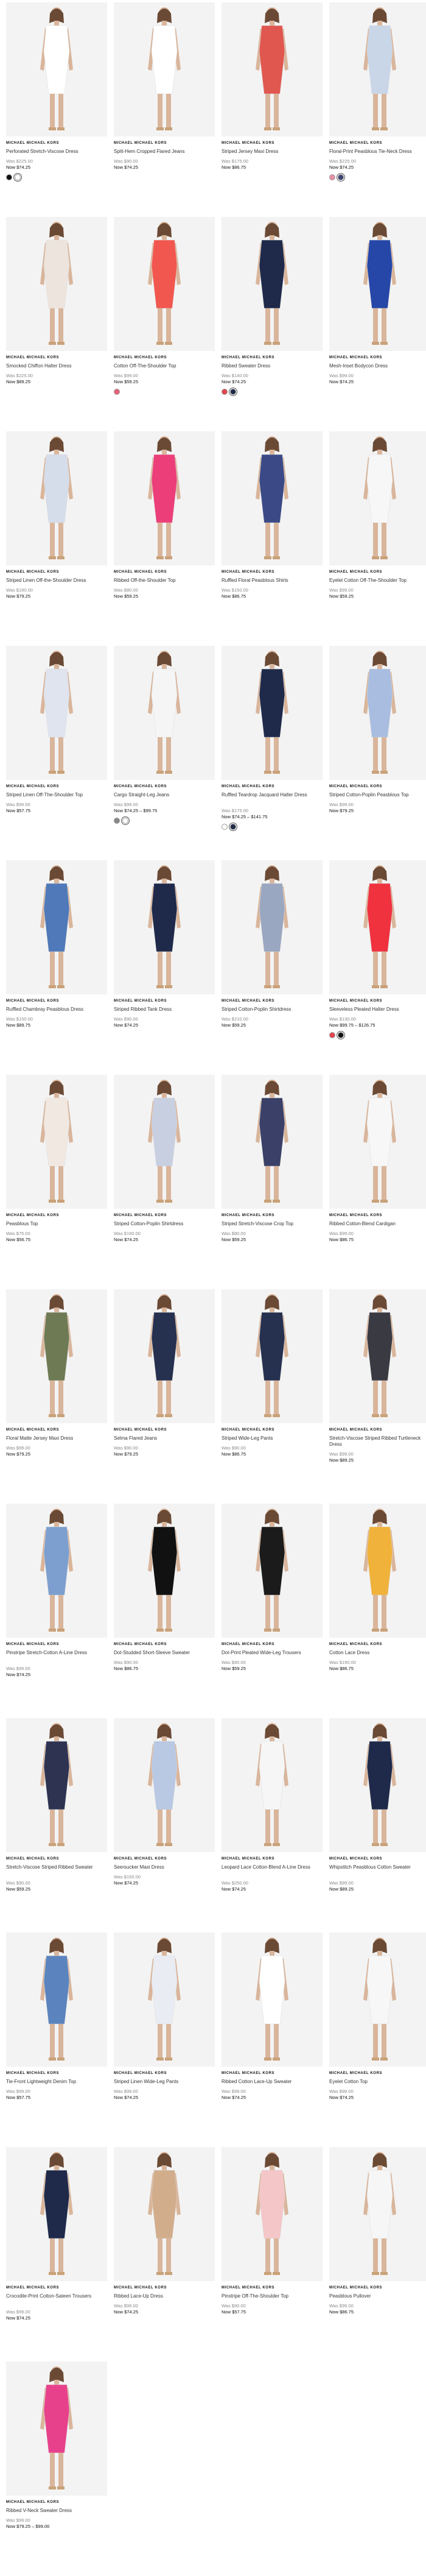 The width and height of the screenshot is (426, 2576). I want to click on product-name: Ruffled Floral Peasblous Shirts, so click(272, 581).